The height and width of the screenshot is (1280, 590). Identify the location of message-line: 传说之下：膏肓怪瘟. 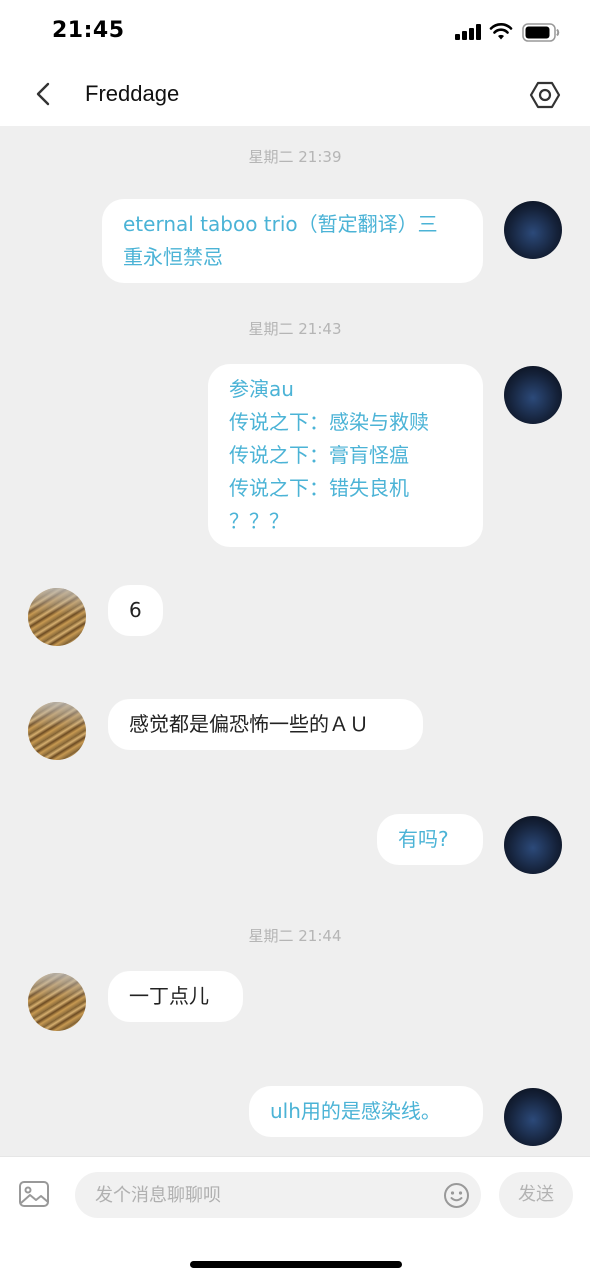
(319, 455).